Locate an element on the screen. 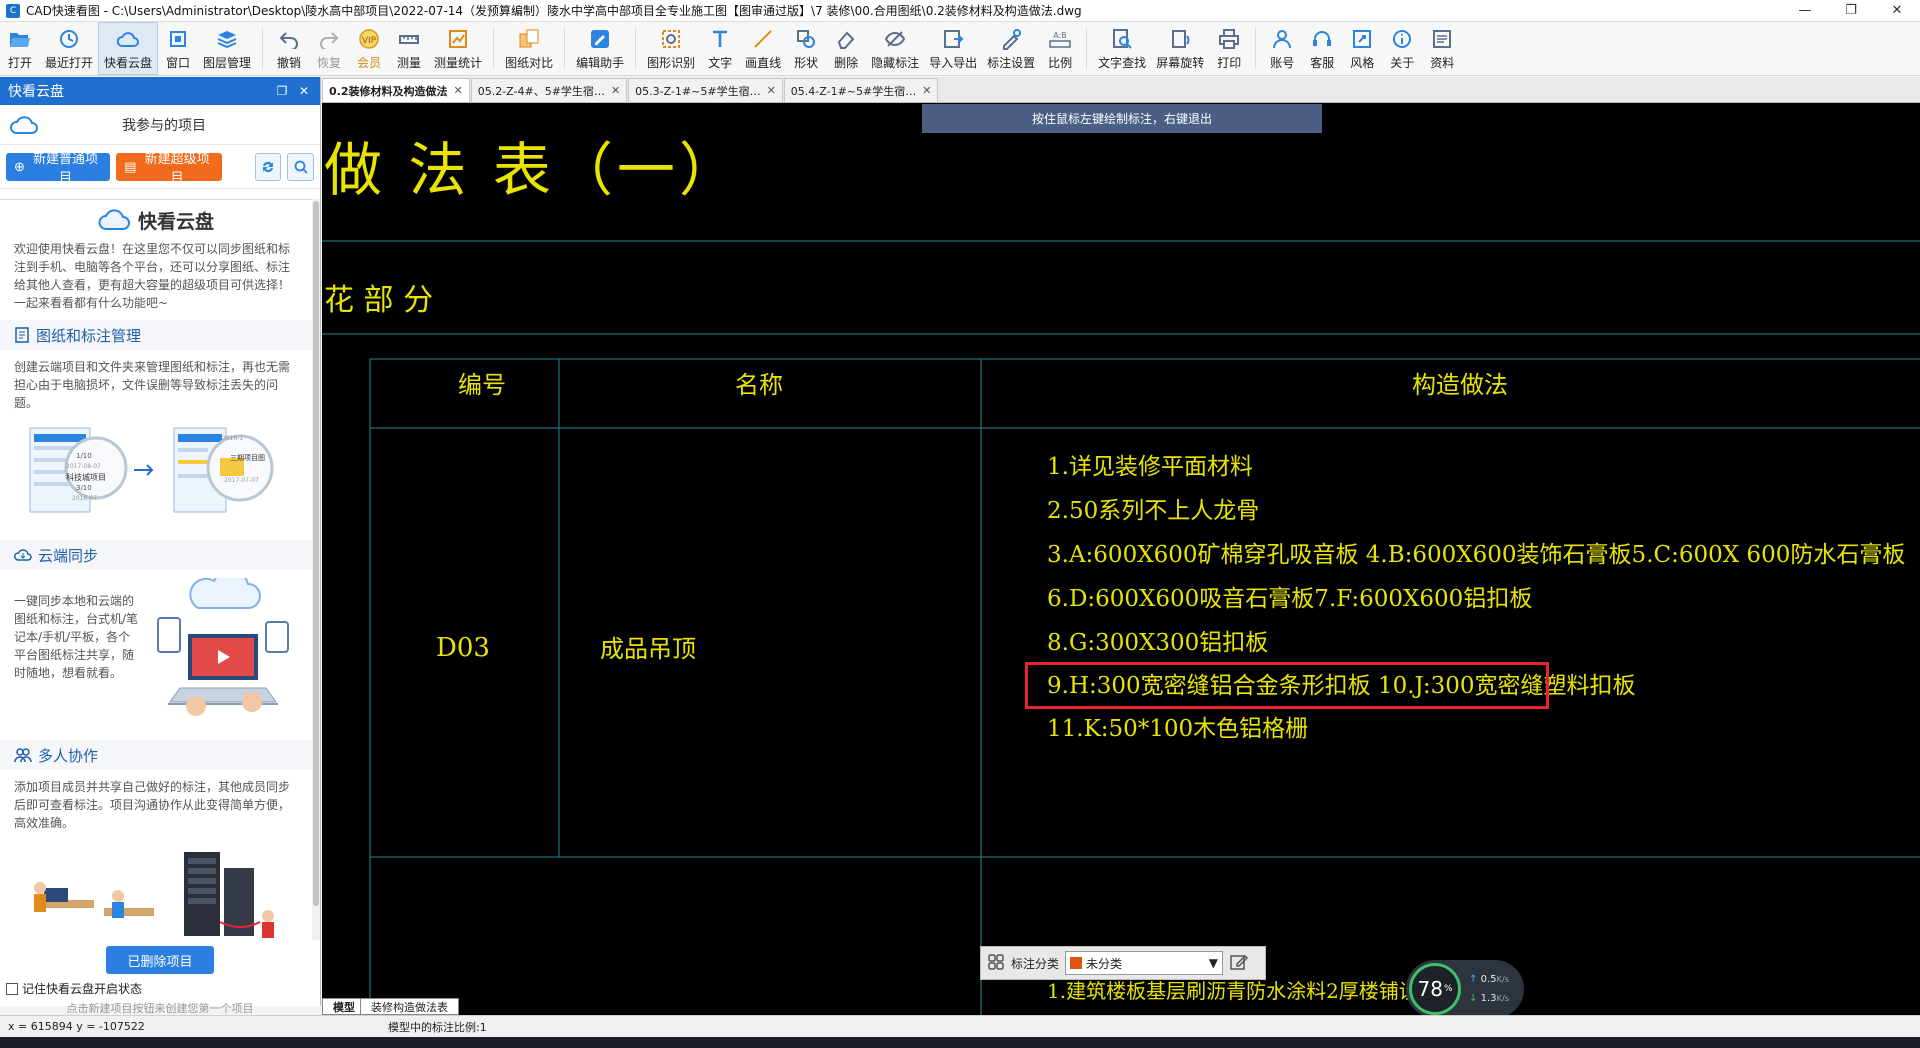 Image resolution: width=1920 pixels, height=1048 pixels. style-icon is located at coordinates (1362, 39).